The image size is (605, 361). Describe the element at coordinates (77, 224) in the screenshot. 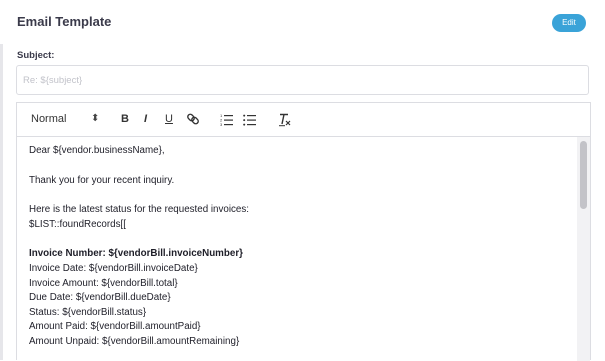

I see `list-directive-line: $LIST::foundRecords[[` at that location.